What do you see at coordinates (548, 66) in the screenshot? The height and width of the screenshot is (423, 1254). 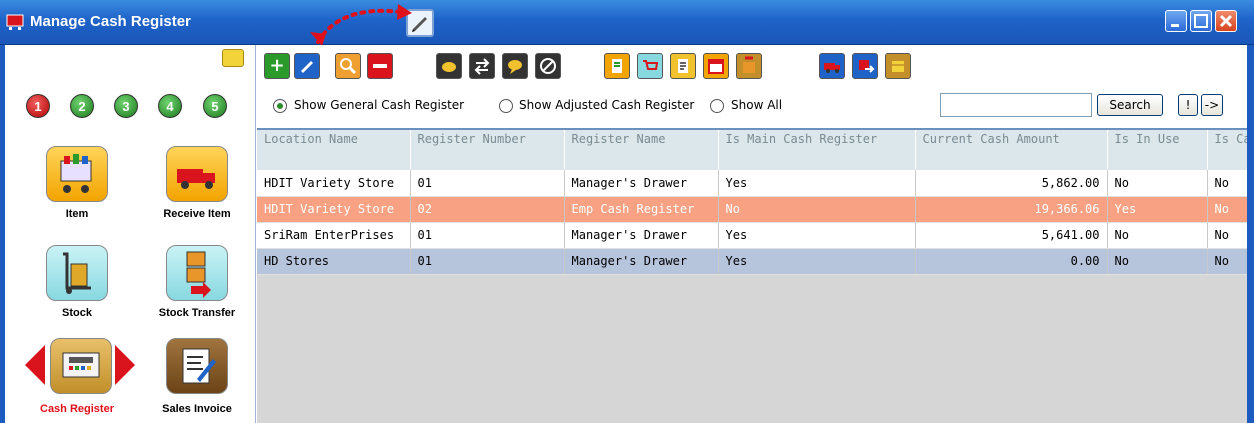 I see `cancel-icon` at bounding box center [548, 66].